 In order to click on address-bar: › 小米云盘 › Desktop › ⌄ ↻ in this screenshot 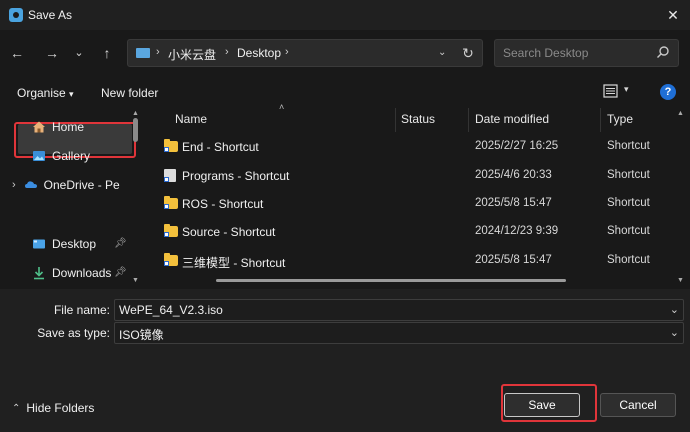, I will do `click(305, 53)`.